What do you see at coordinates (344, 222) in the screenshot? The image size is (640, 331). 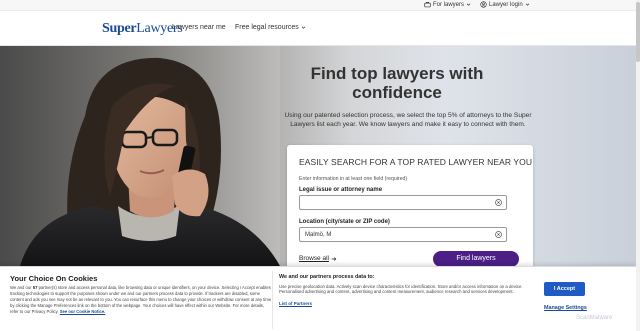 I see `location-label: Location (city/state or ZIP code)` at bounding box center [344, 222].